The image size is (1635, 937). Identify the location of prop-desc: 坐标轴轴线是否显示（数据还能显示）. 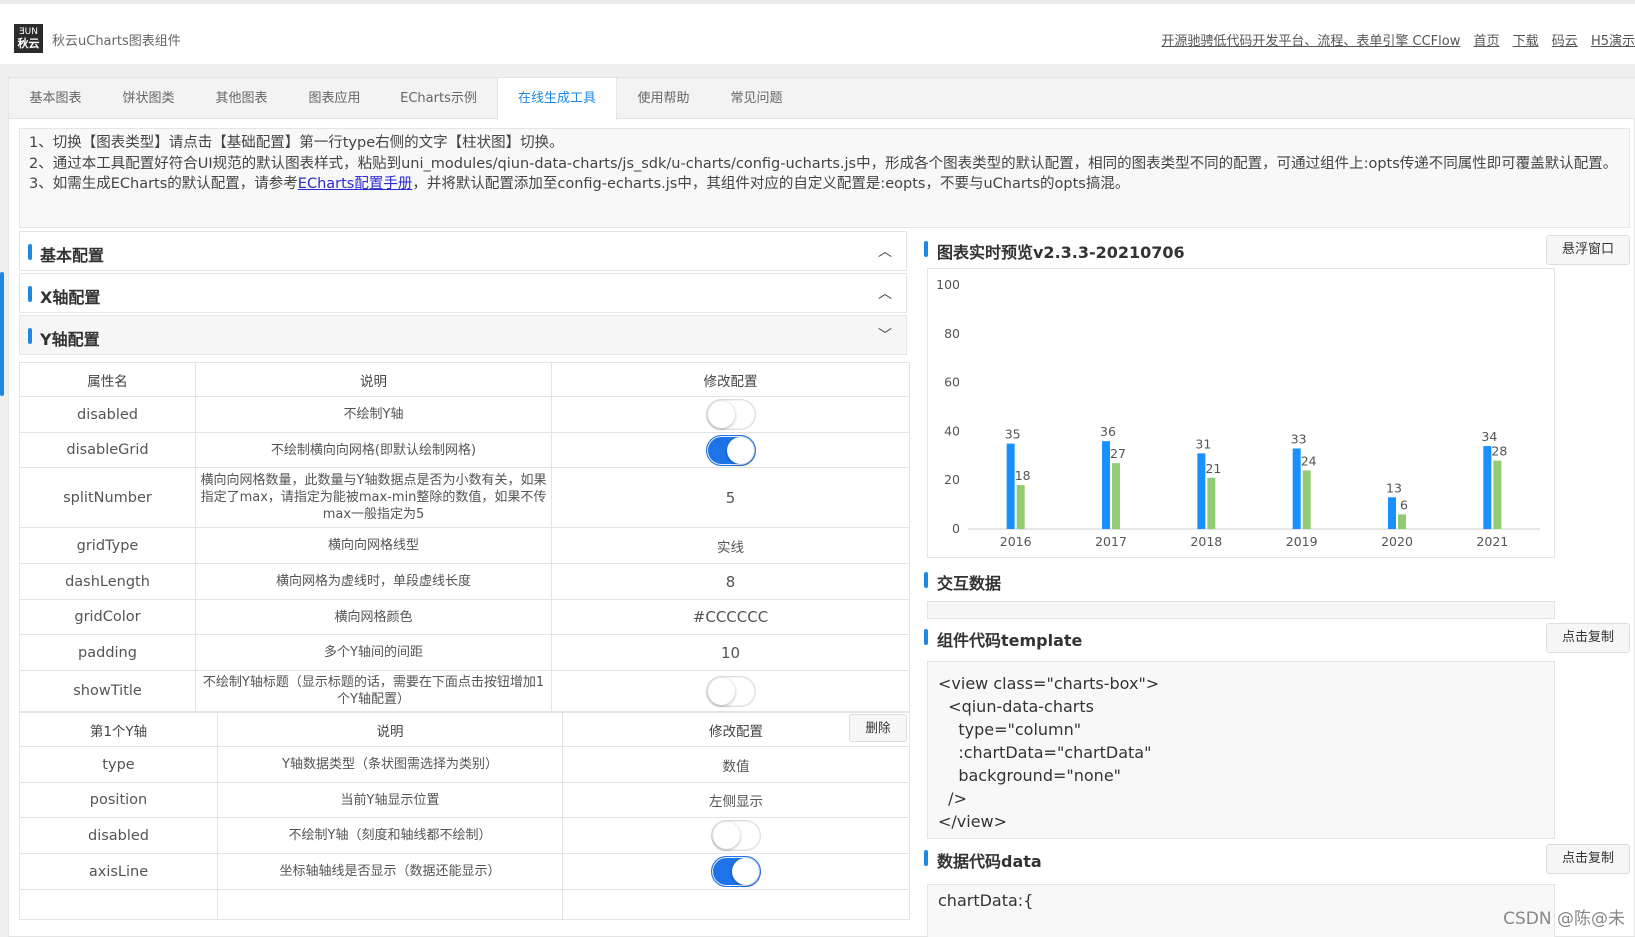
(390, 871).